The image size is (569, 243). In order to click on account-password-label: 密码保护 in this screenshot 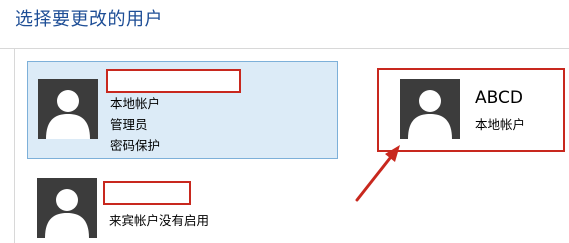, I will do `click(135, 145)`.